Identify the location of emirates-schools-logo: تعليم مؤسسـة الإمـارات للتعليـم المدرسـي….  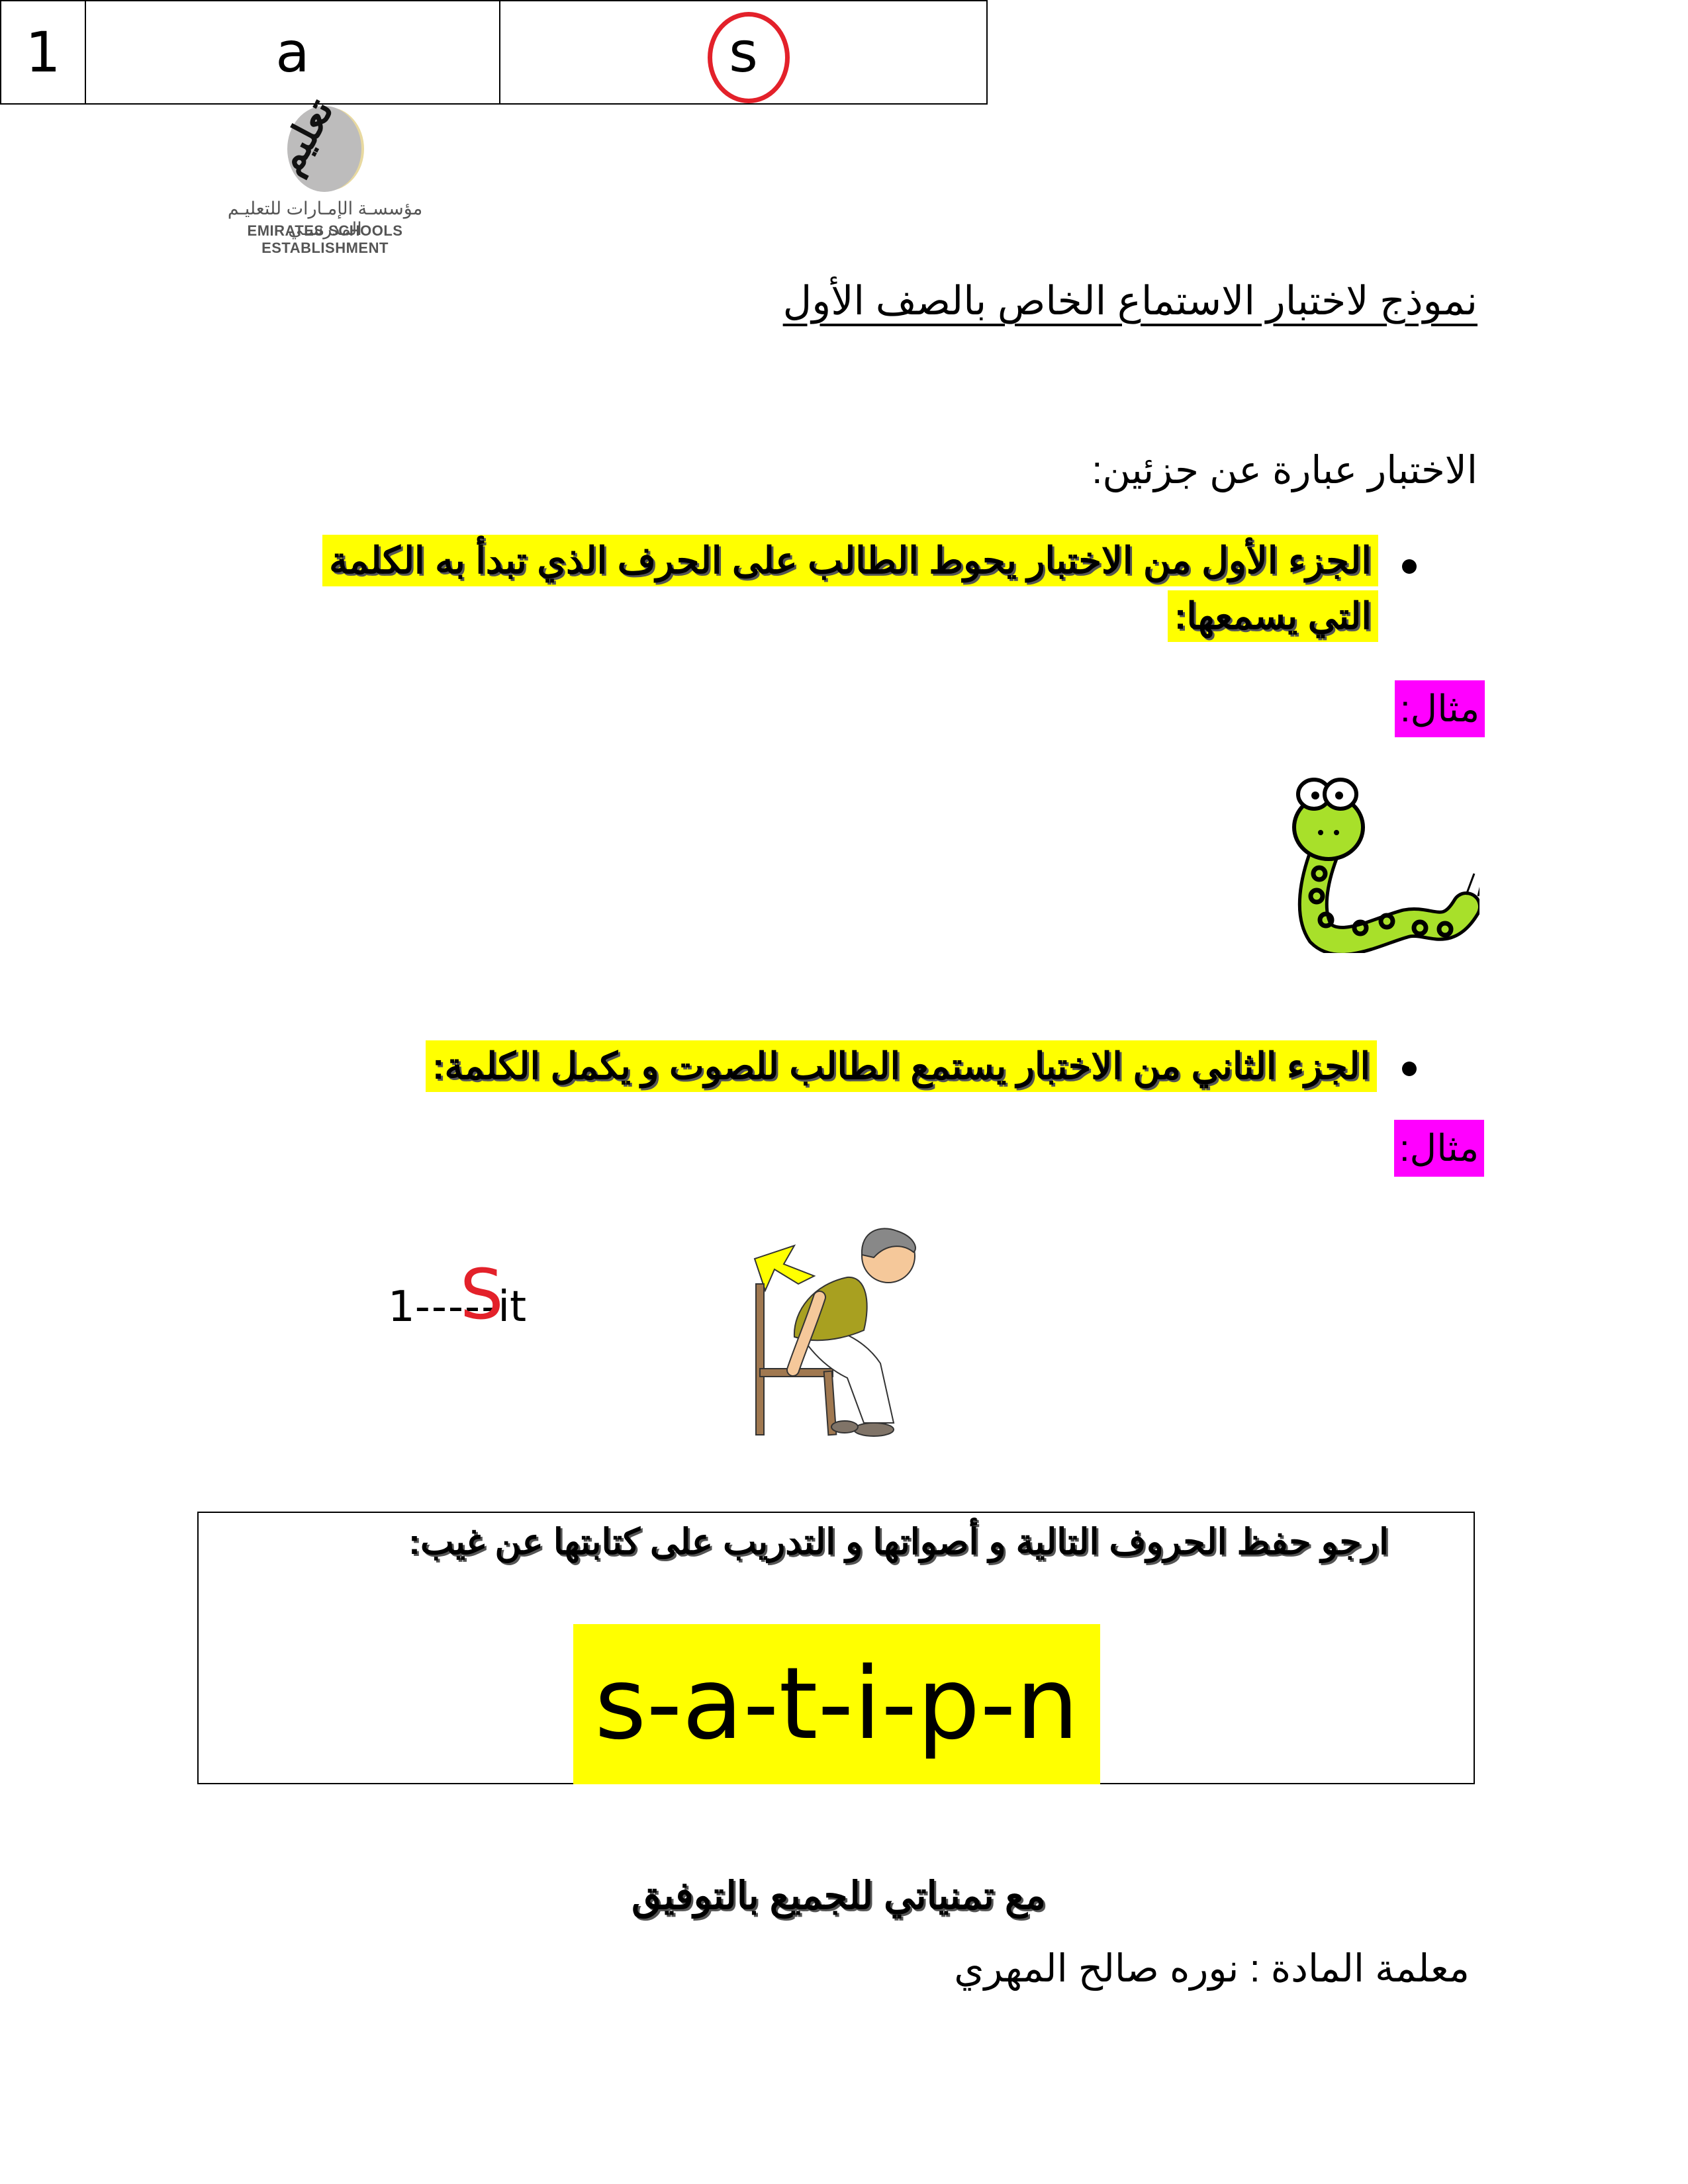
(325, 173).